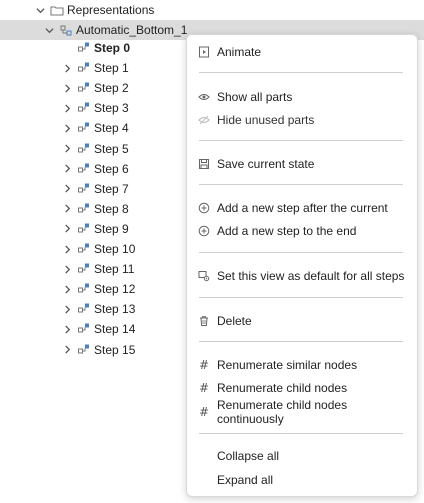 Image resolution: width=424 pixels, height=503 pixels. What do you see at coordinates (93, 88) in the screenshot?
I see `tree-node-step: Step 2` at bounding box center [93, 88].